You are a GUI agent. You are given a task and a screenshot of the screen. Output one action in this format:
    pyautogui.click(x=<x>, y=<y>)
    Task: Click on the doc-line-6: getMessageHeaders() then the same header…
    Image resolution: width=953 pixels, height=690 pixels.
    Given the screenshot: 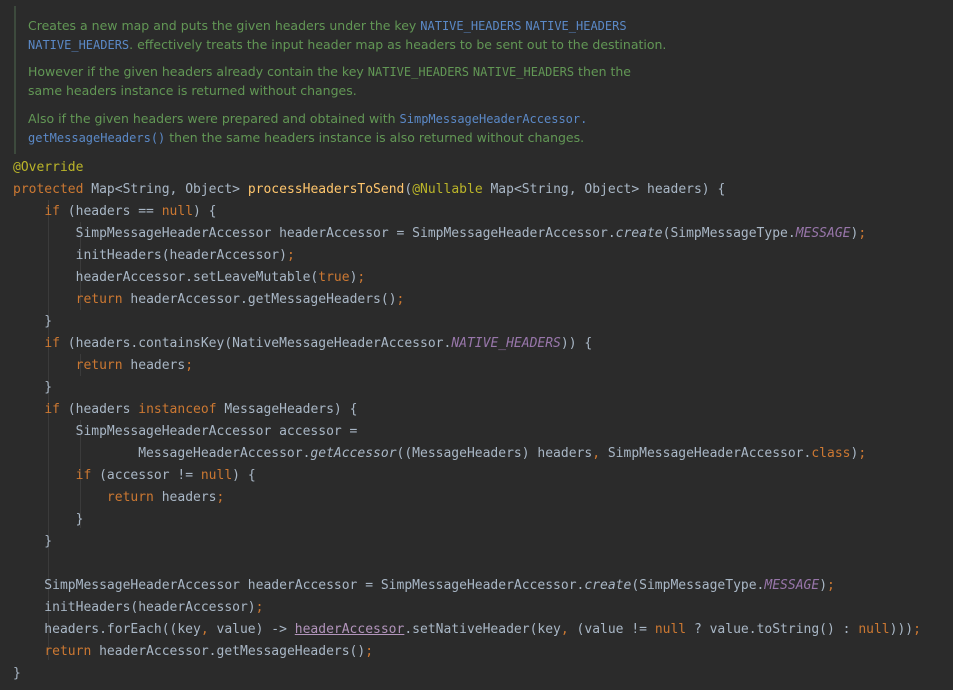 What is the action you would take?
    pyautogui.click(x=306, y=137)
    